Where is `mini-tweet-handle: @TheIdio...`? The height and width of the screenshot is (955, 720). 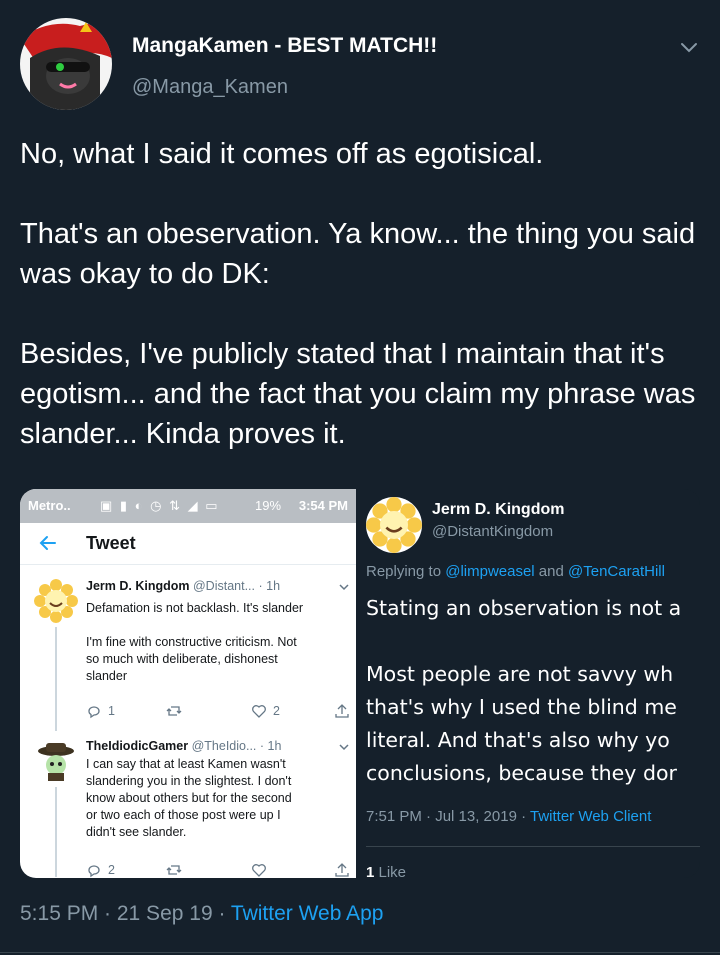 mini-tweet-handle: @TheIdio... is located at coordinates (224, 746).